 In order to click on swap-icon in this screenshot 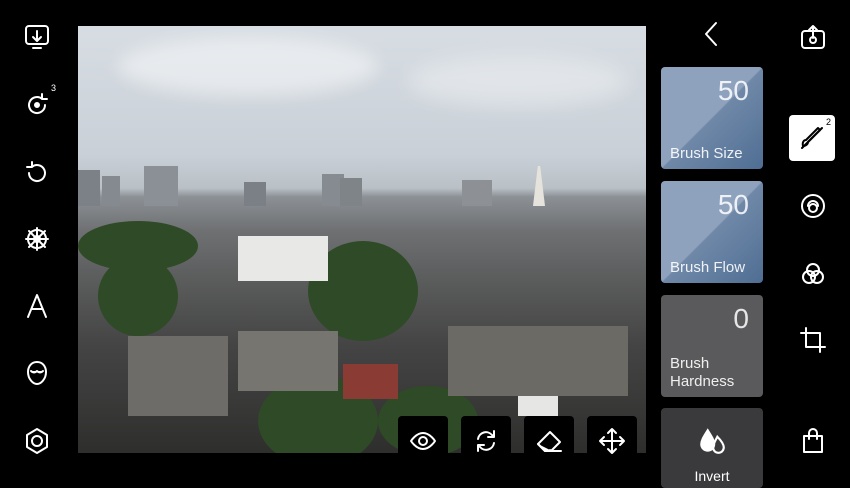, I will do `click(486, 441)`.